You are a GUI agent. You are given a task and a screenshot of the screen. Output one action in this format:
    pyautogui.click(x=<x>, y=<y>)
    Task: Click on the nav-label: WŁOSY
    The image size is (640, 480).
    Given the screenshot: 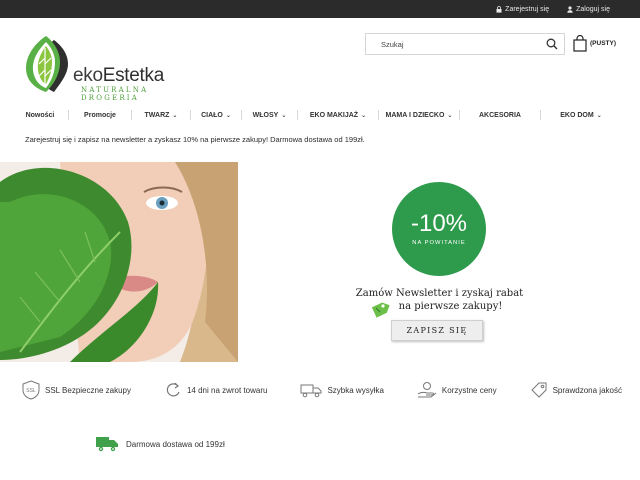 What is the action you would take?
    pyautogui.click(x=265, y=115)
    